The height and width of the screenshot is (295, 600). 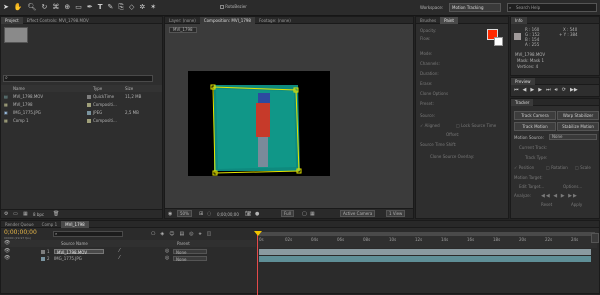 What do you see at coordinates (191, 234) in the screenshot?
I see `motion-blur-icon: ◎` at bounding box center [191, 234].